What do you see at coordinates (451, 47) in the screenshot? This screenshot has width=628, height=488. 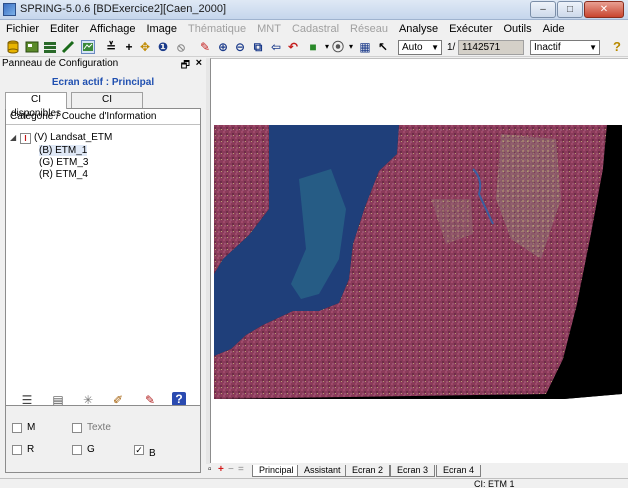 I see `scale-prefix: 1/` at bounding box center [451, 47].